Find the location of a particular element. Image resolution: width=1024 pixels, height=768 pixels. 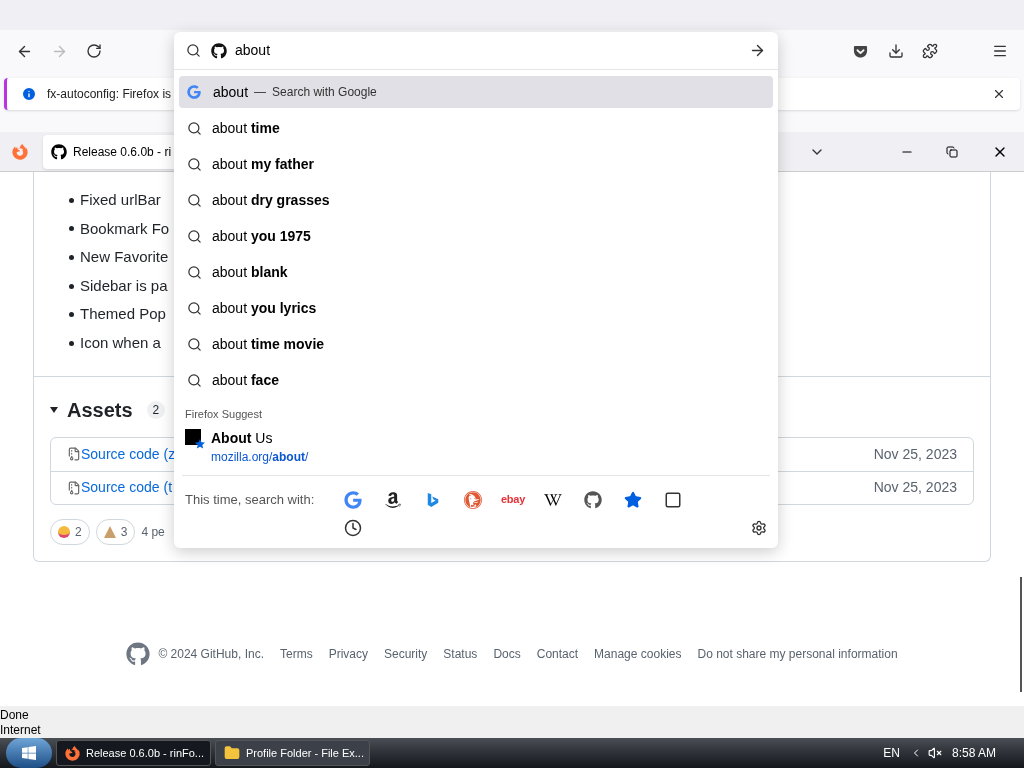

tab-icon is located at coordinates (673, 499).